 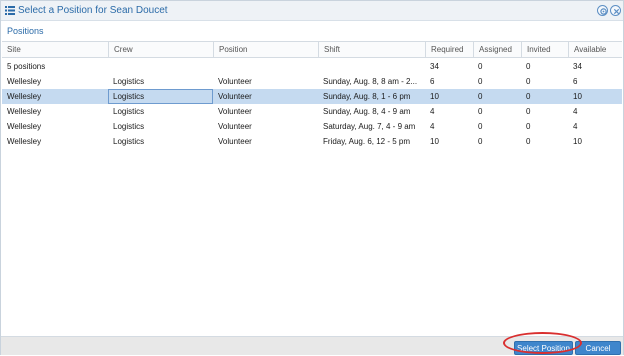 I want to click on summary-available: 34, so click(x=577, y=66).